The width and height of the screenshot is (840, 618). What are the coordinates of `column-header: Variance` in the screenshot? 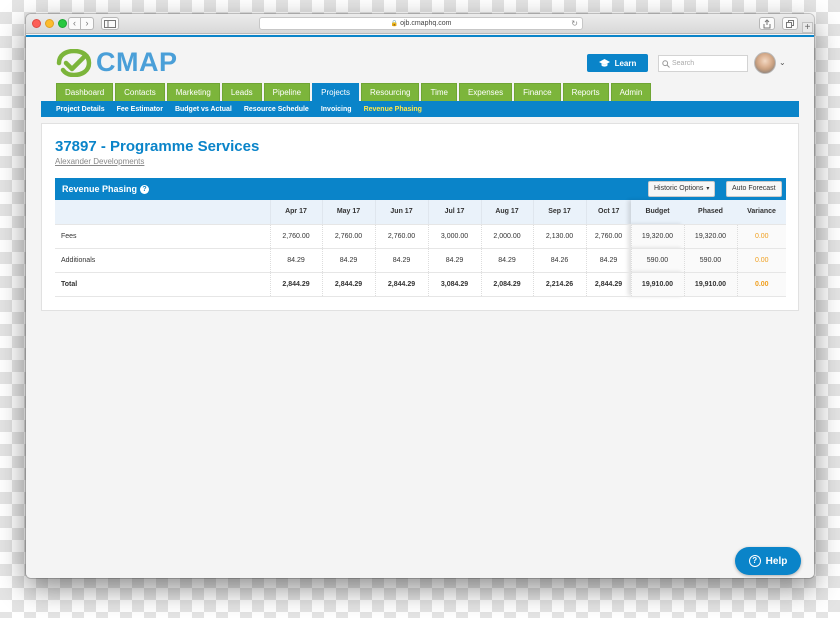 It's located at (761, 212).